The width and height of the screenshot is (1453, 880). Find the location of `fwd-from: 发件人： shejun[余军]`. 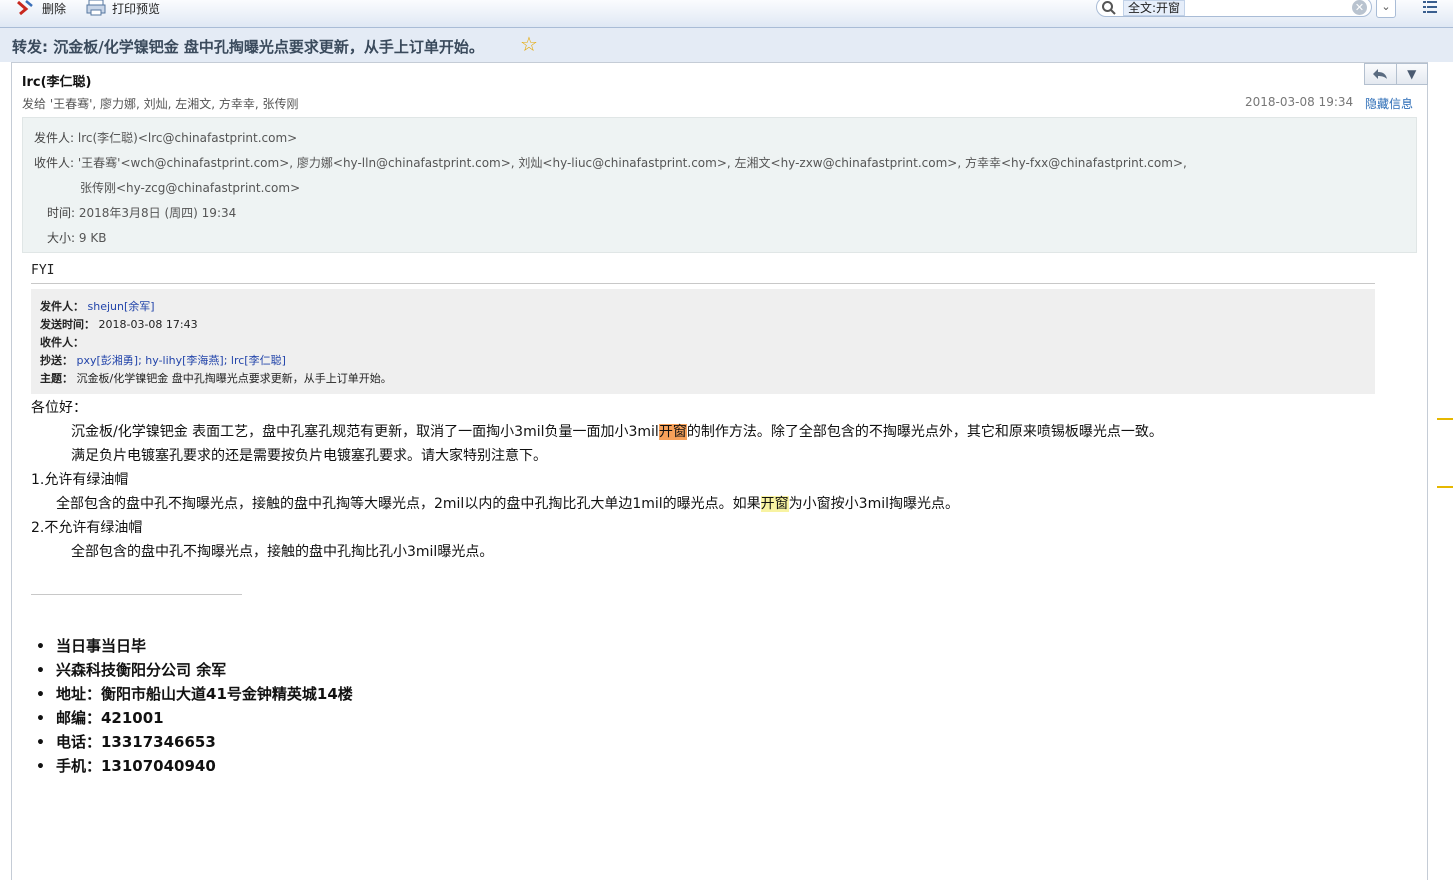

fwd-from: 发件人： shejun[余军] is located at coordinates (97, 306).